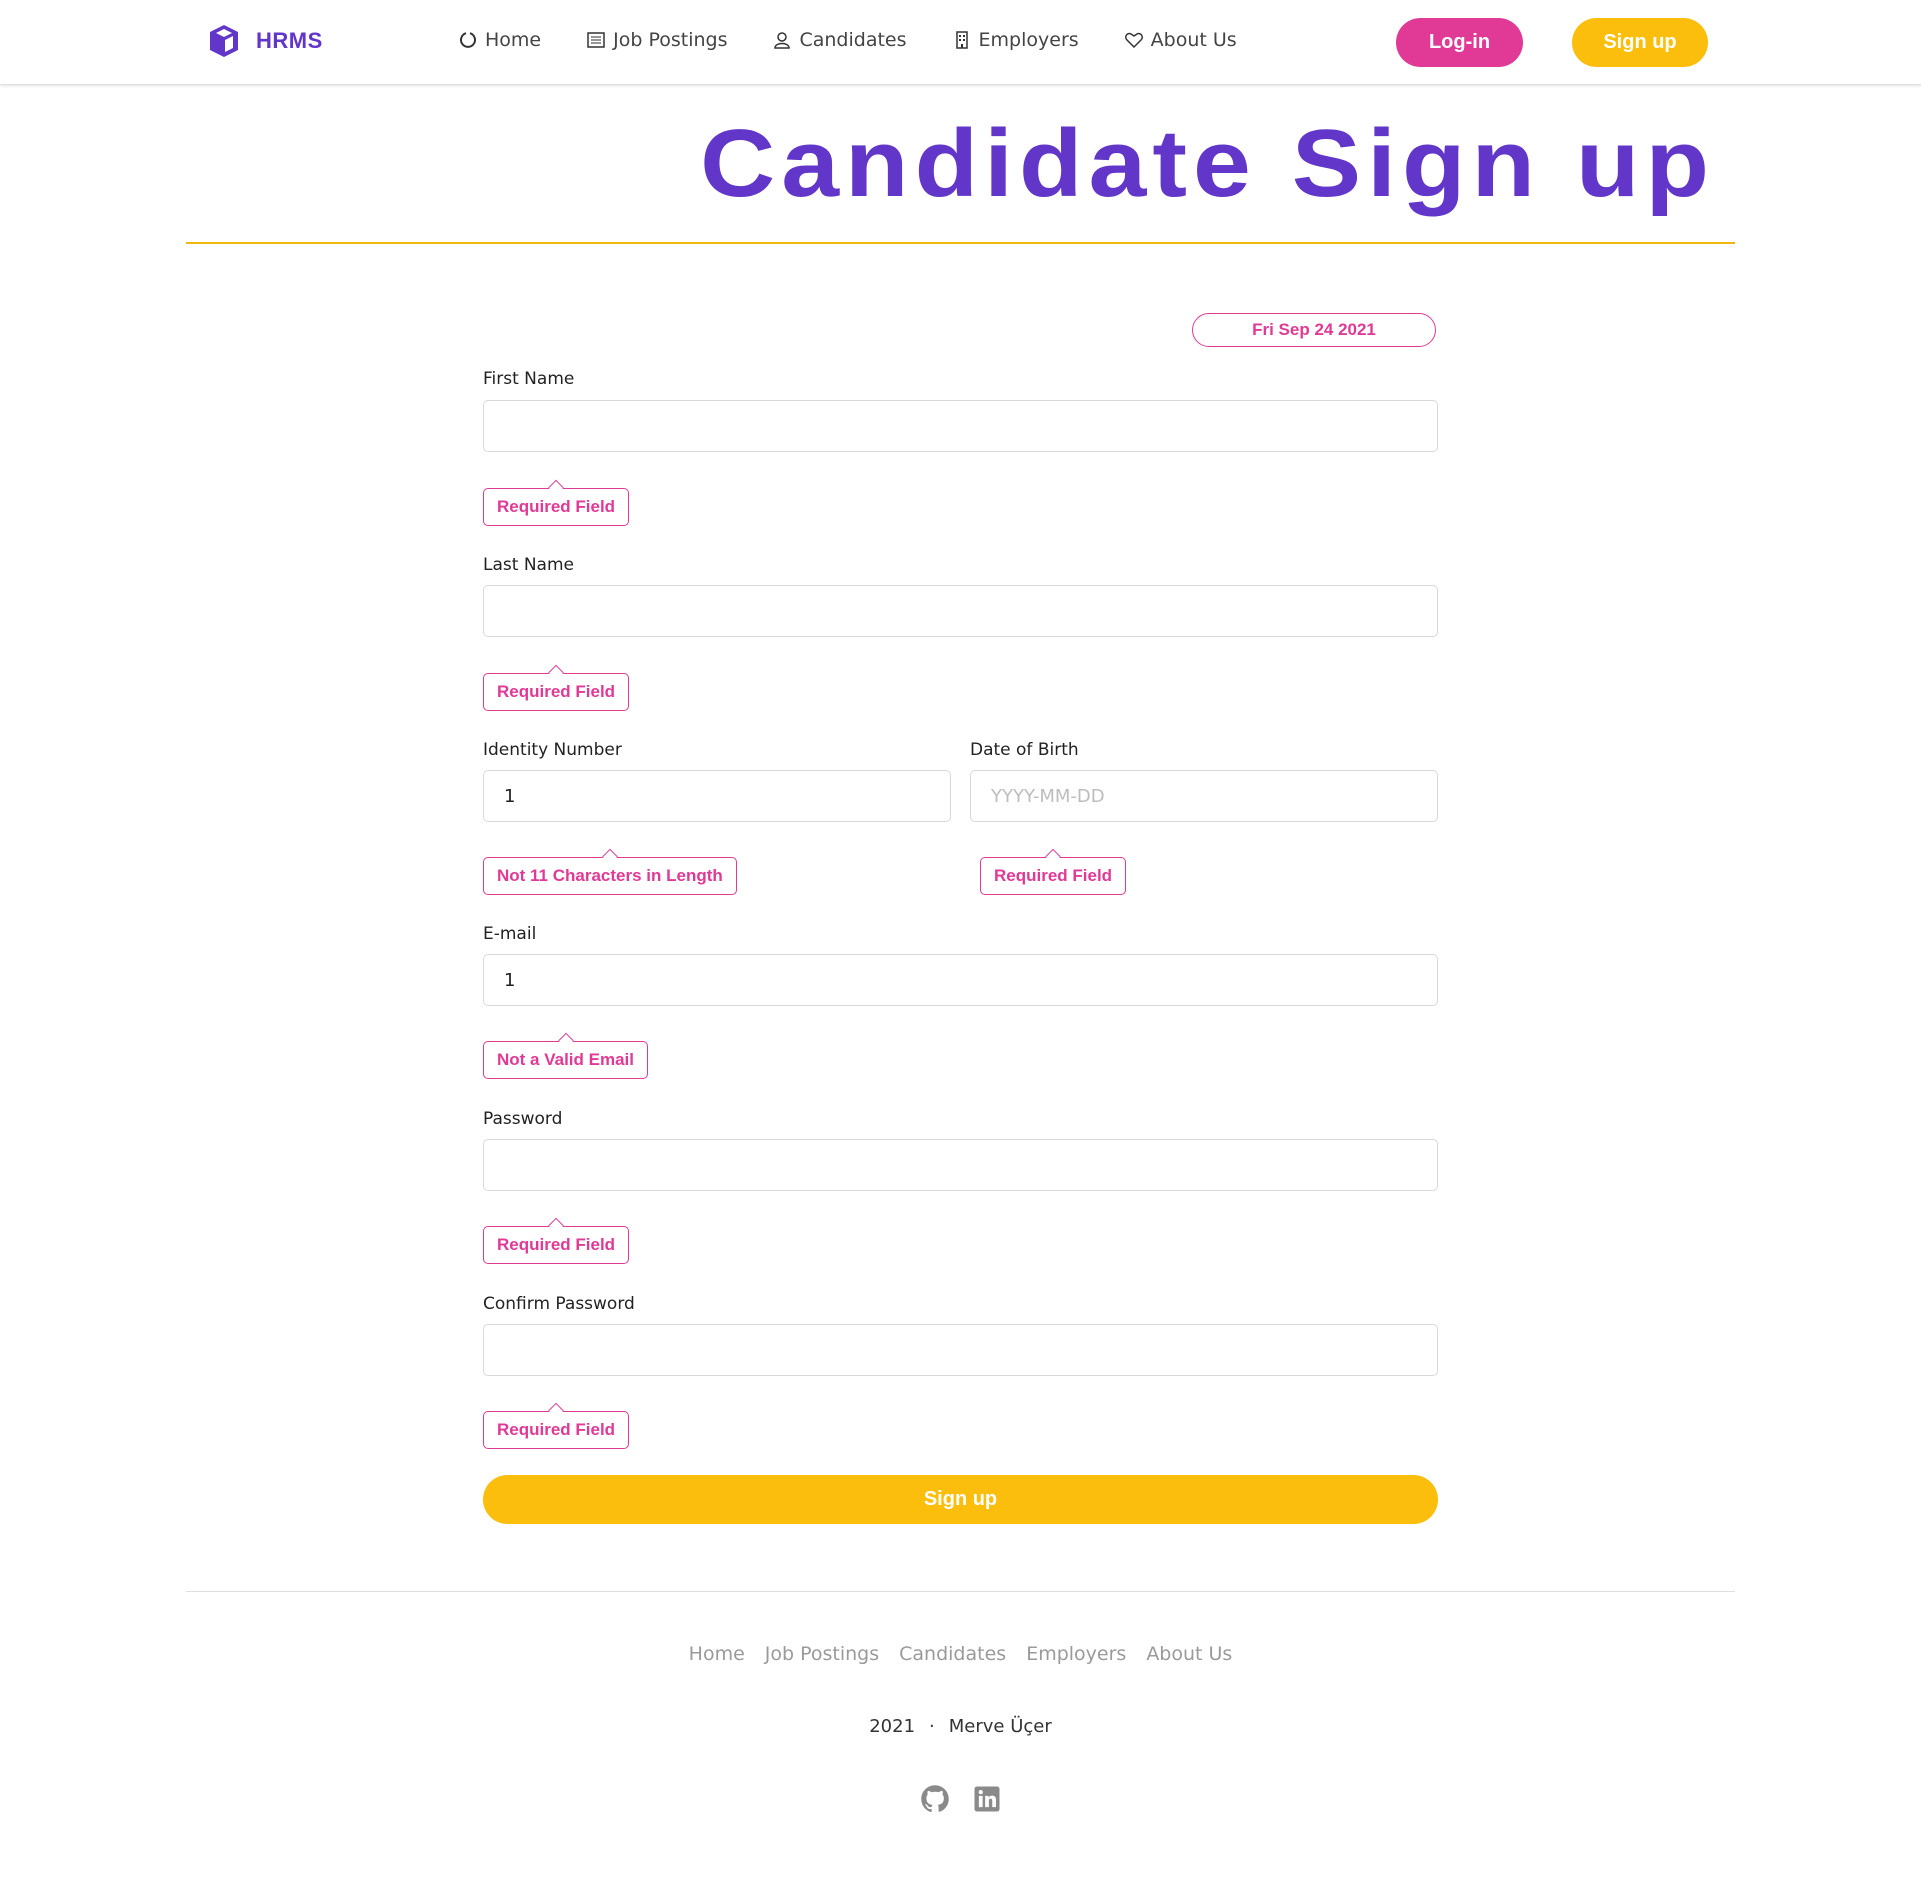  Describe the element at coordinates (596, 40) in the screenshot. I see `list-icon` at that location.